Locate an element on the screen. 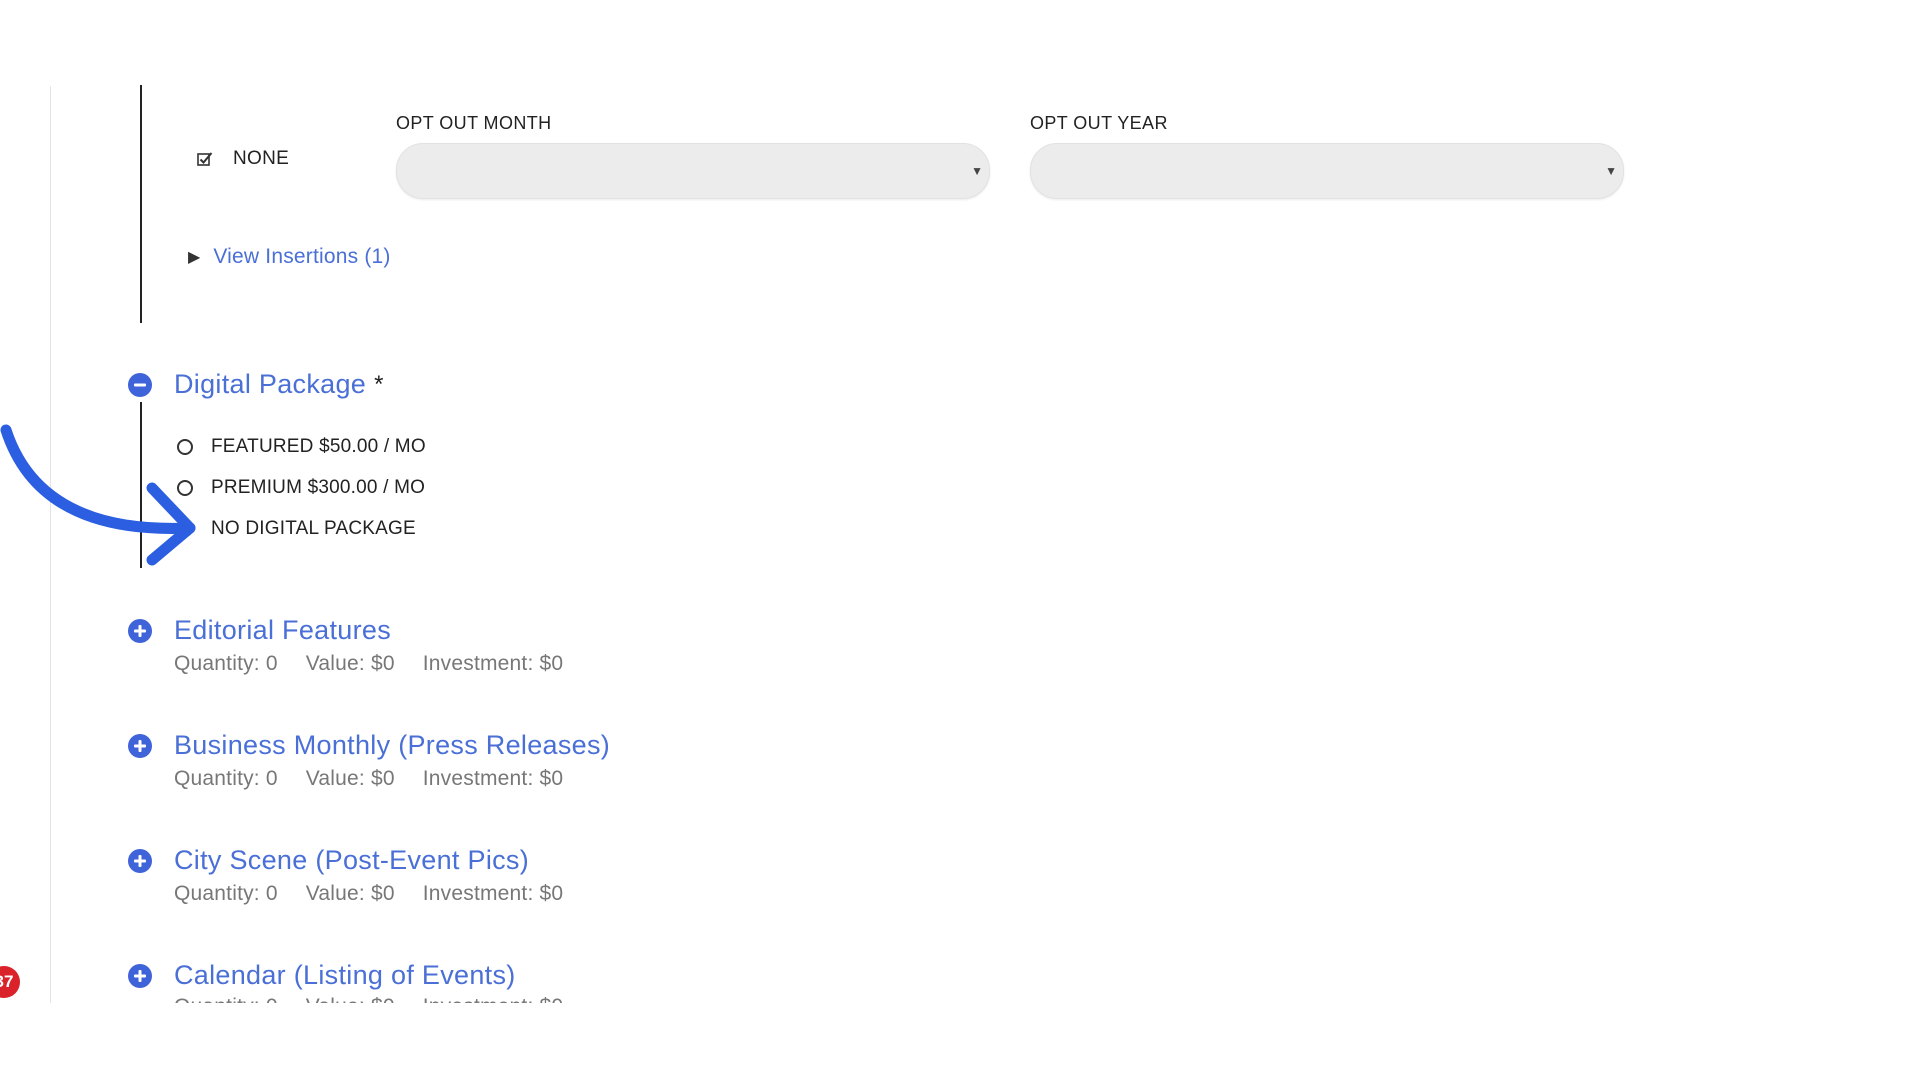 Image resolution: width=1920 pixels, height=1080 pixels. radio-premium: PREMIUM $300.00 / MO is located at coordinates (301, 488).